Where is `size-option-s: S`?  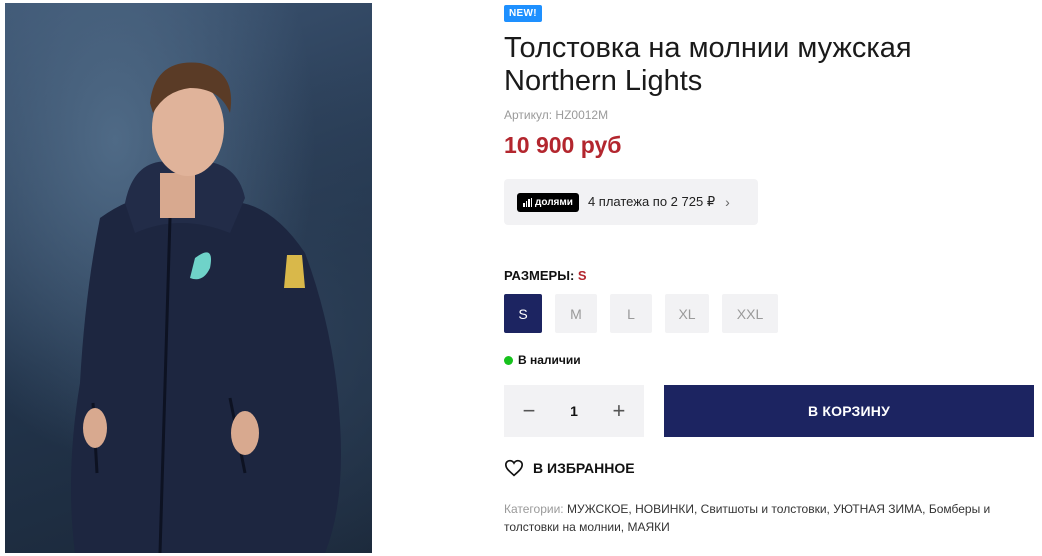 size-option-s: S is located at coordinates (523, 313).